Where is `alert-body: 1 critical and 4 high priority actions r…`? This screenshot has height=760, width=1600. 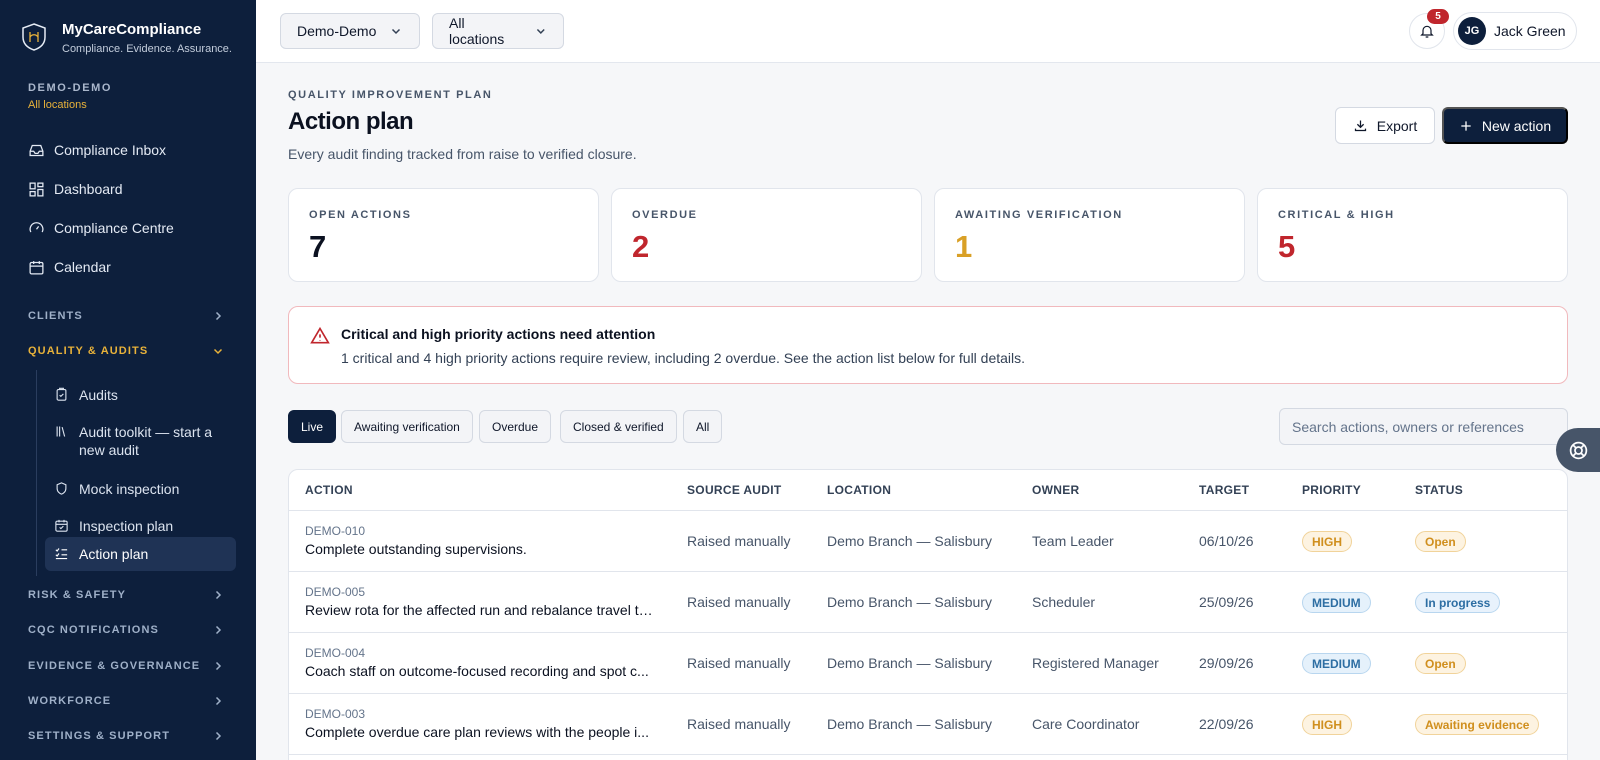
alert-body: 1 critical and 4 high priority actions r… is located at coordinates (683, 358).